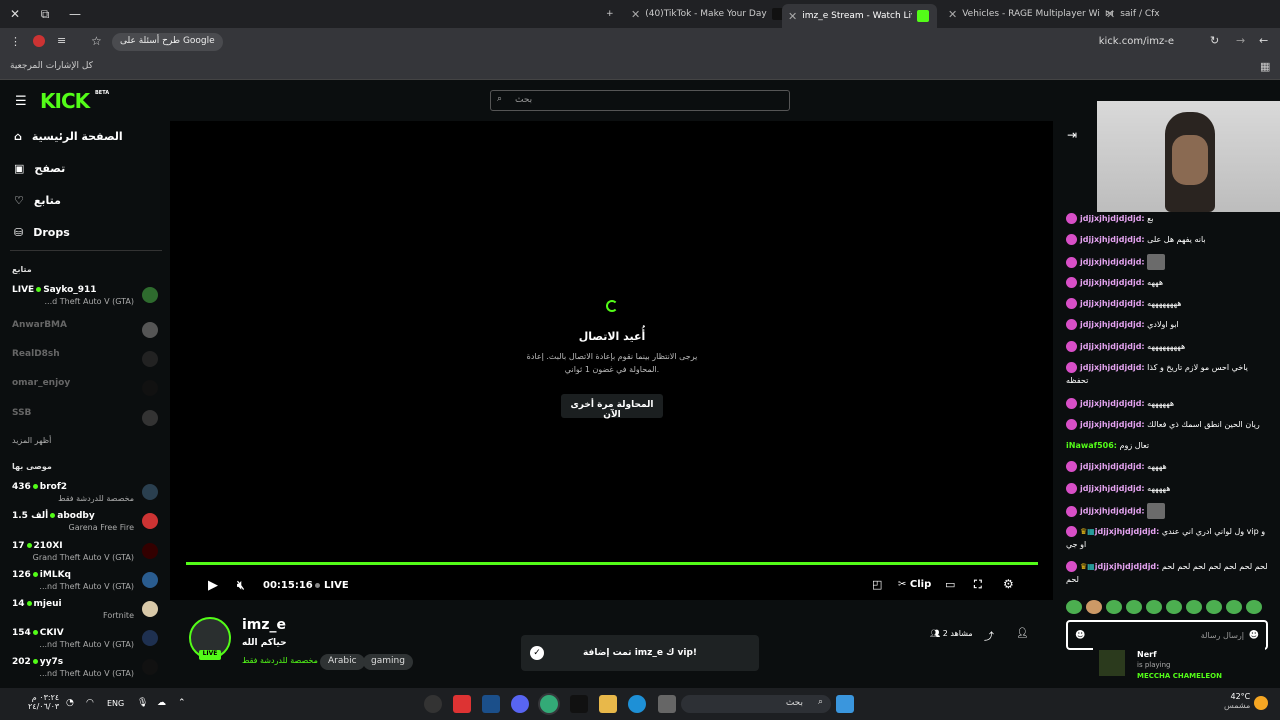 This screenshot has height=720, width=1280. Describe the element at coordinates (1072, 135) in the screenshot. I see `collapse-chat-icon: ⇥` at that location.